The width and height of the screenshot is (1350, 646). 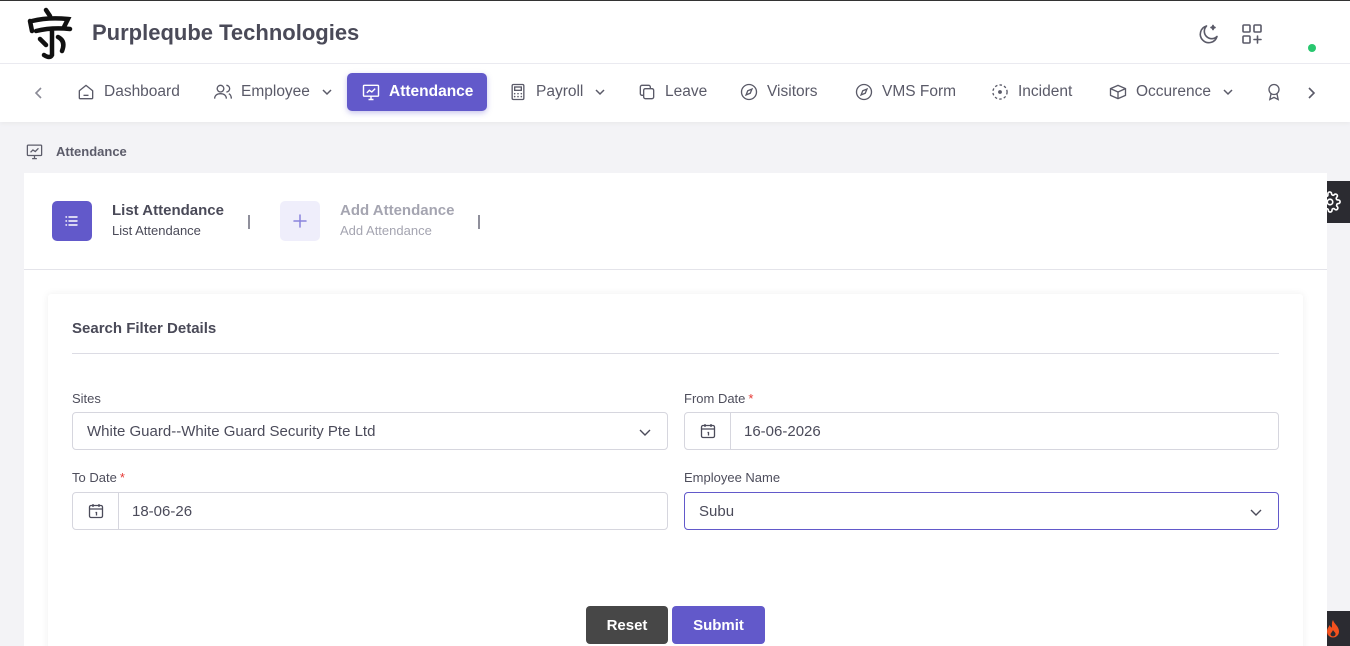 What do you see at coordinates (675, 32) in the screenshot?
I see `top-header: Purpleqube Technologies` at bounding box center [675, 32].